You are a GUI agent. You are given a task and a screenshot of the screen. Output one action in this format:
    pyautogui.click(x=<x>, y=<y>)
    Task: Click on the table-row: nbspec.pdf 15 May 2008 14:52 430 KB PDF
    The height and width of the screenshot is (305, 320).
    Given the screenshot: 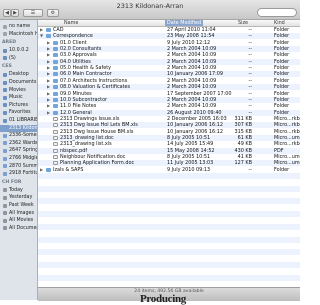 What is the action you would take?
    pyautogui.click(x=169, y=150)
    